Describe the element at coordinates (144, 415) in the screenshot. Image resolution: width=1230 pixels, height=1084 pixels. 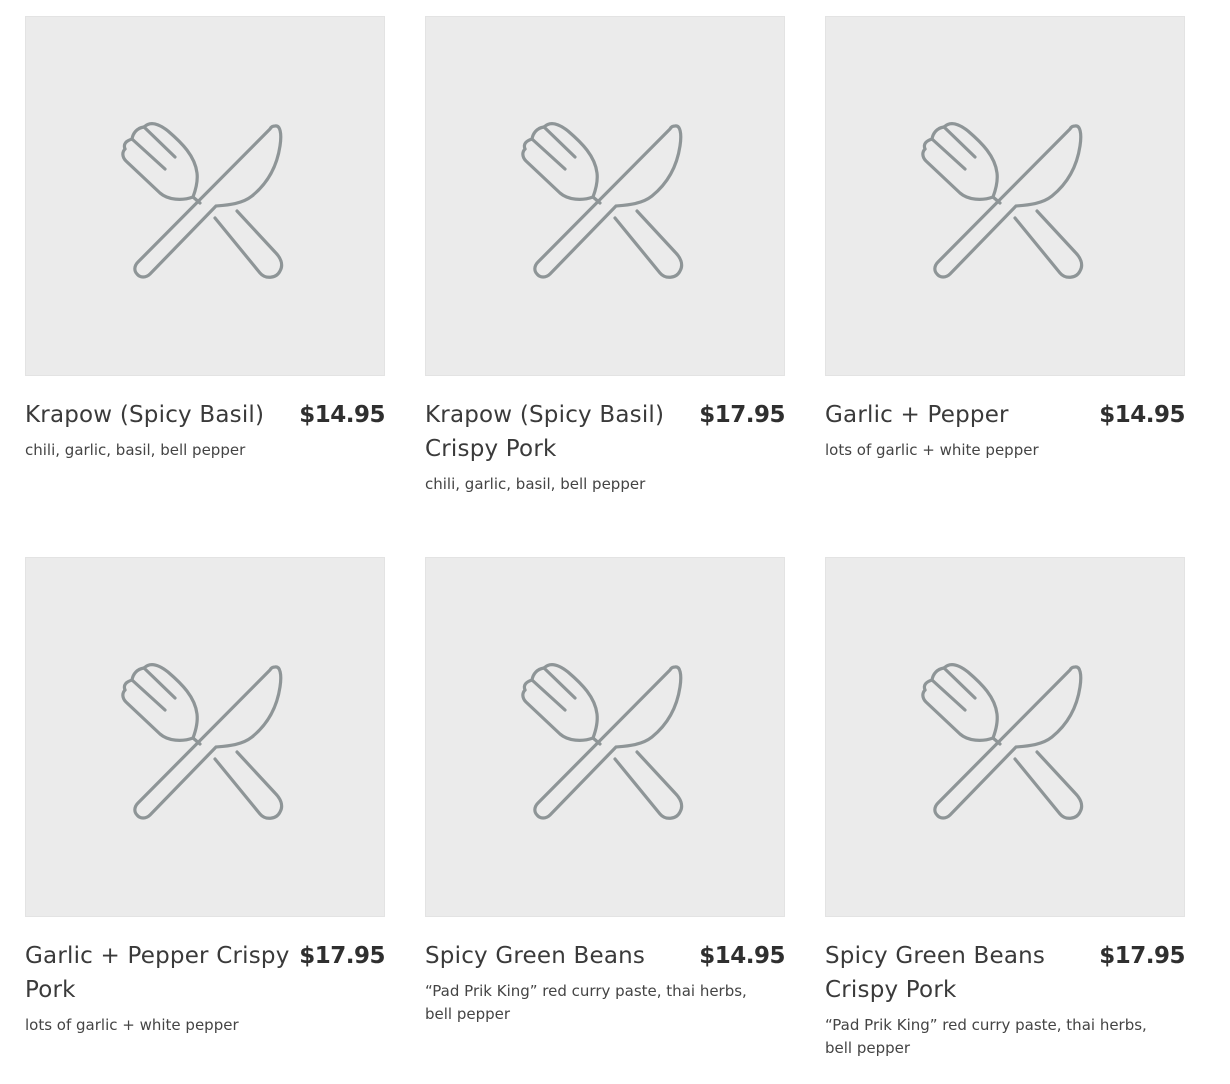
I see `menu-item-name: Krapow (Spicy Basil)` at that location.